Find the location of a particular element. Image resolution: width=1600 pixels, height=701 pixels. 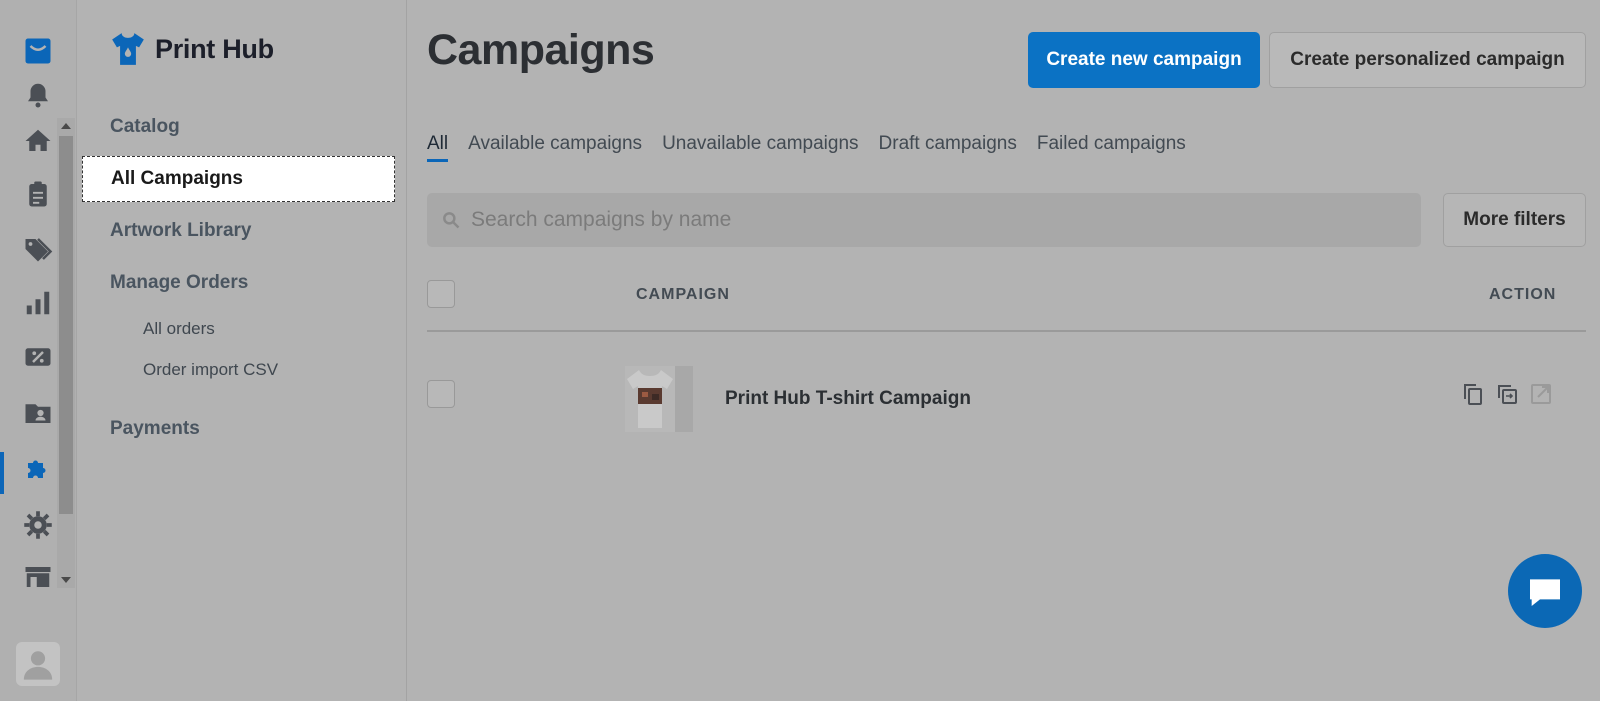

tab-failed: Failed campaigns is located at coordinates (1111, 146).